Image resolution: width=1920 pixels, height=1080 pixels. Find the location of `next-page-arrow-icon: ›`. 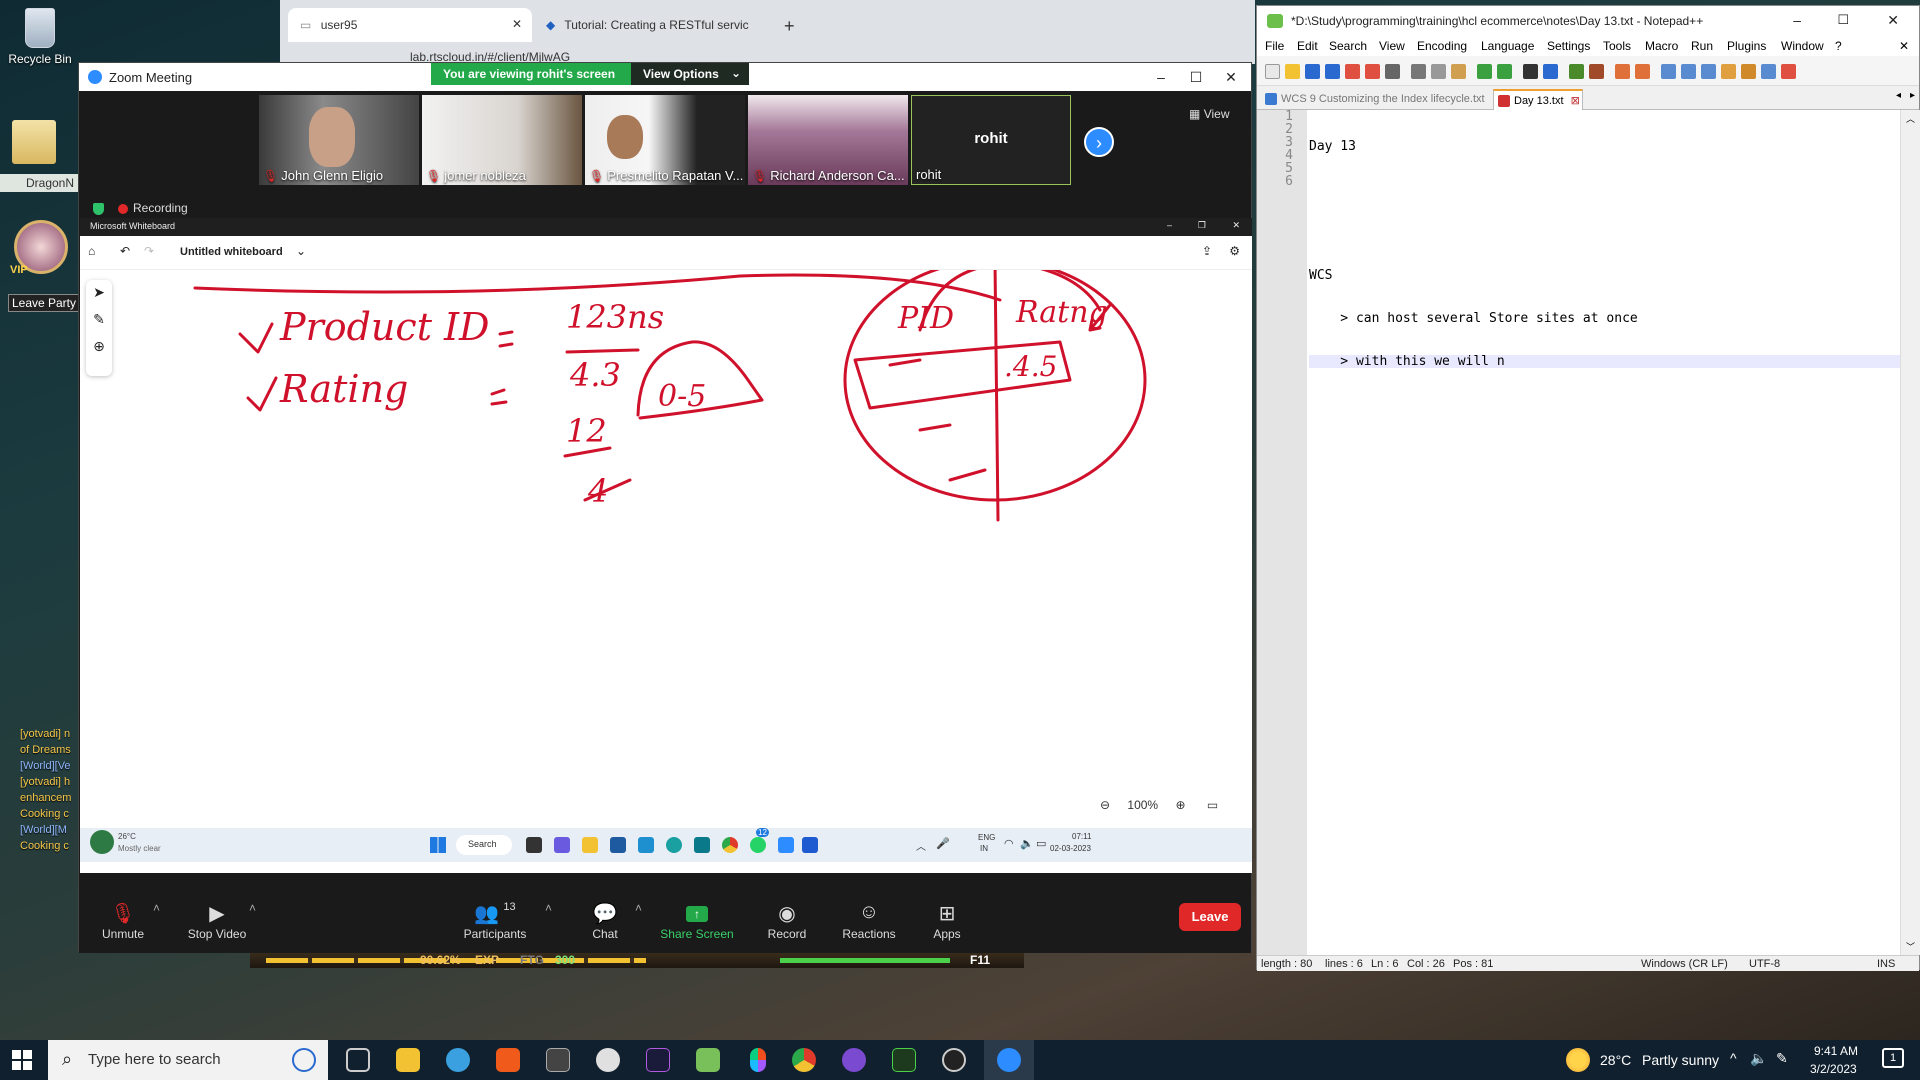

next-page-arrow-icon: › is located at coordinates (1099, 142).